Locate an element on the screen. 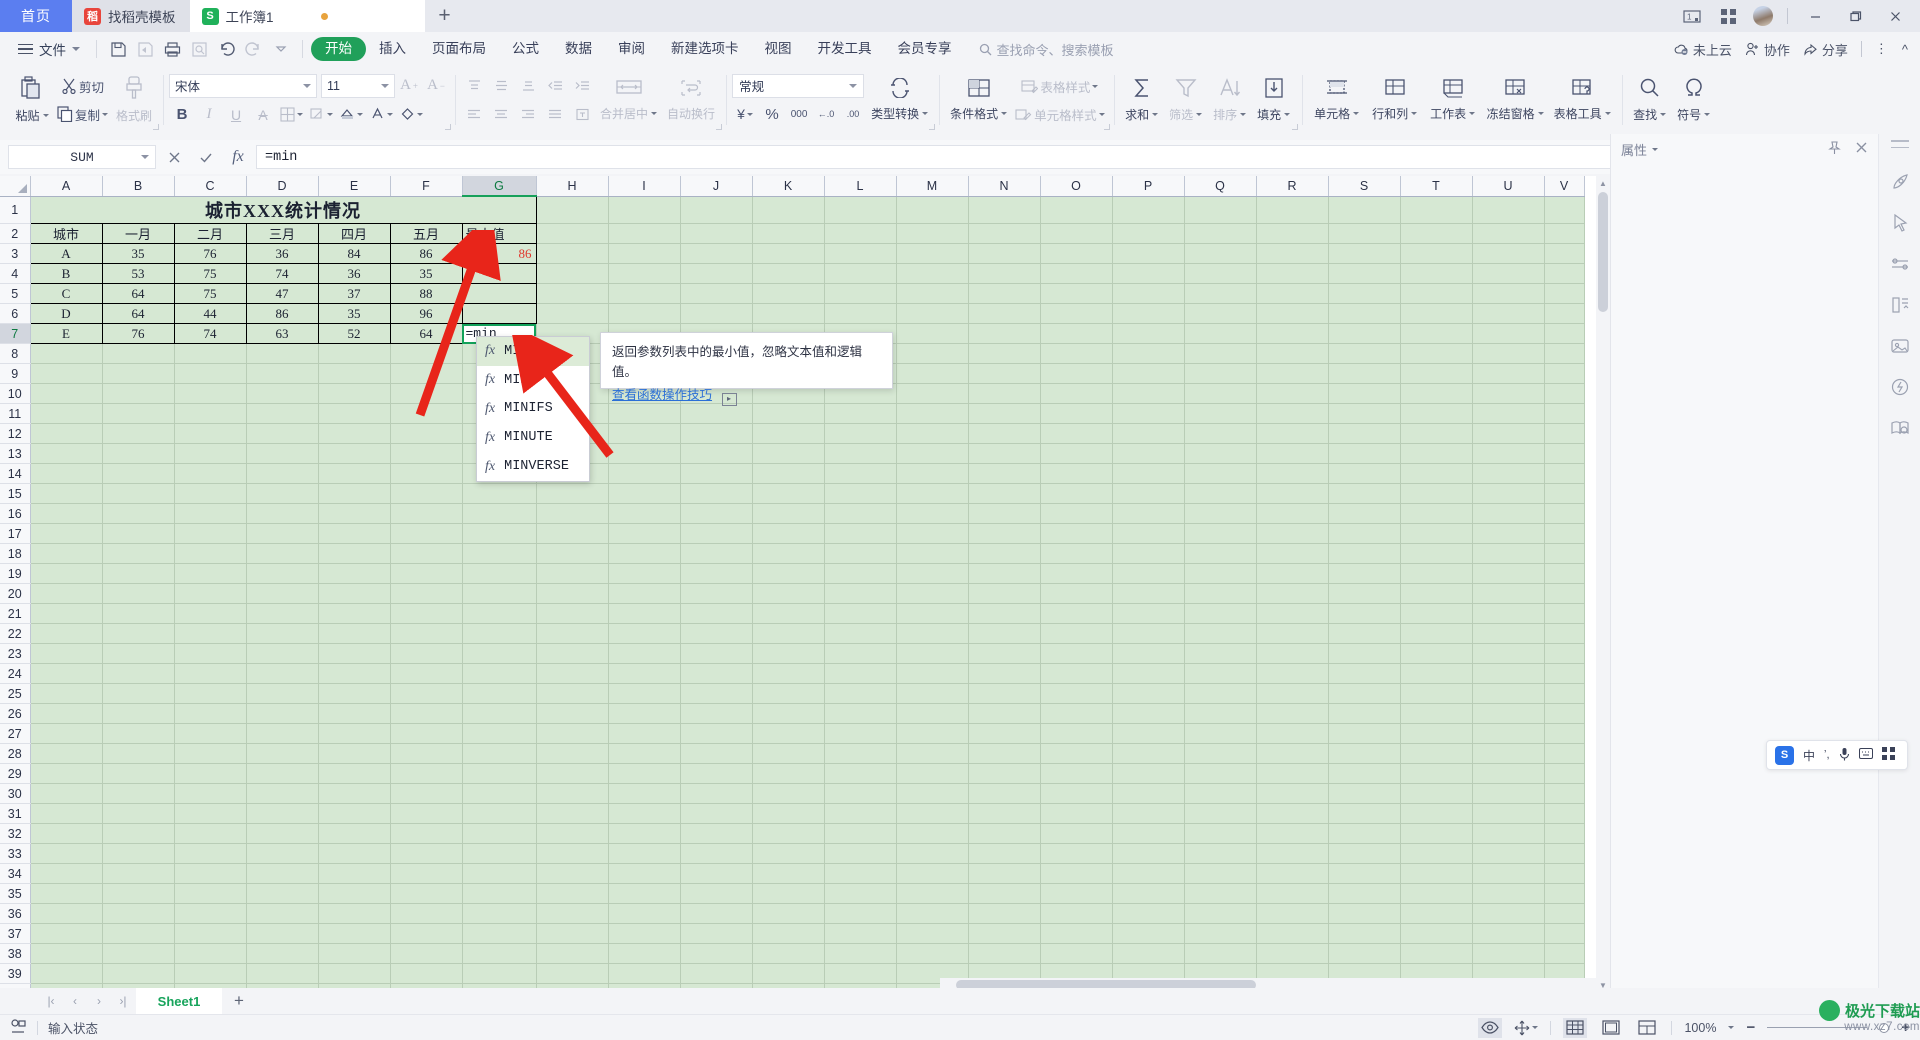  cell-N36 is located at coordinates (1004, 913).